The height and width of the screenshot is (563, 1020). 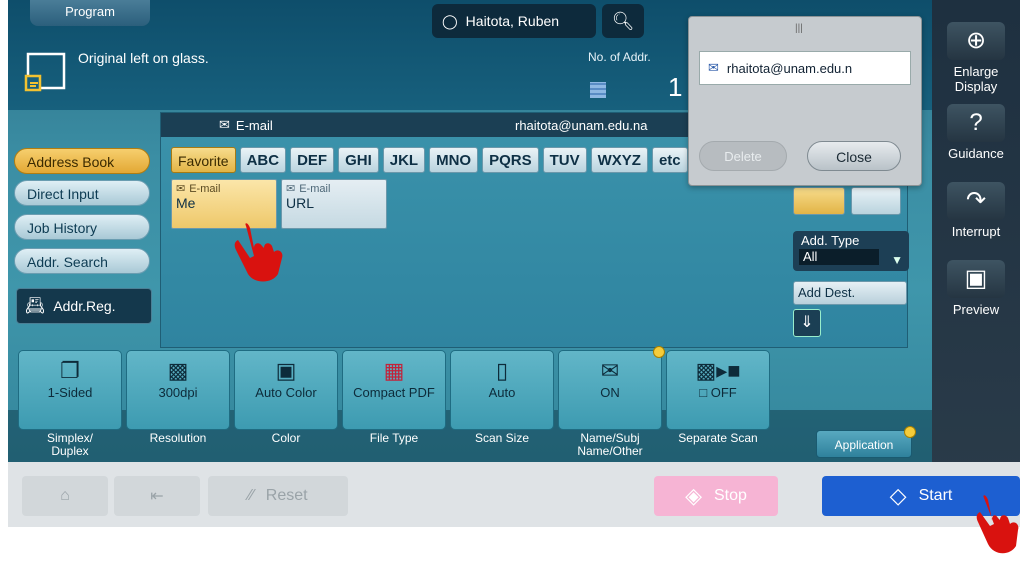 I want to click on reset-button: ⁄⁄ Reset, so click(x=278, y=496).